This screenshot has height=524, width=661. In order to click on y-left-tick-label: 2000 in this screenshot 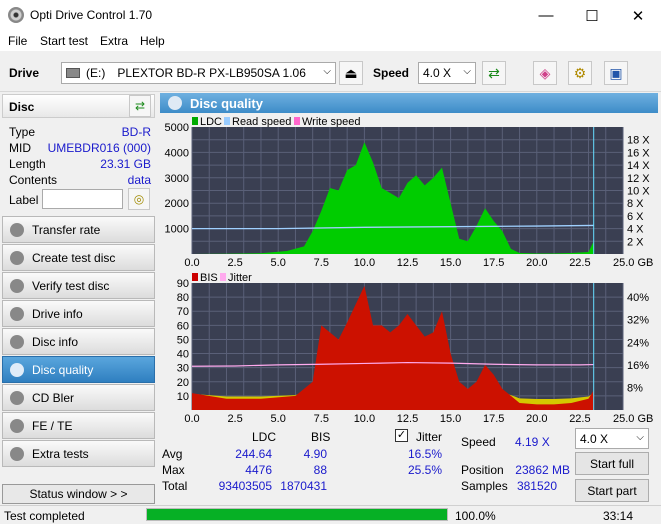, I will do `click(177, 204)`.